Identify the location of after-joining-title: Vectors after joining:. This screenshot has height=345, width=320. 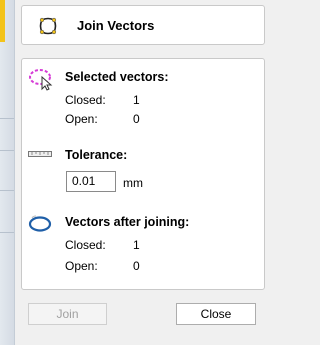
(127, 222).